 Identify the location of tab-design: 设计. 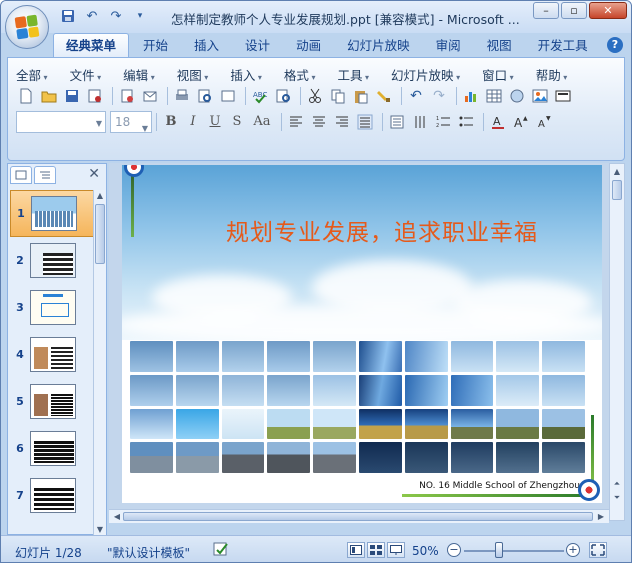
(257, 46).